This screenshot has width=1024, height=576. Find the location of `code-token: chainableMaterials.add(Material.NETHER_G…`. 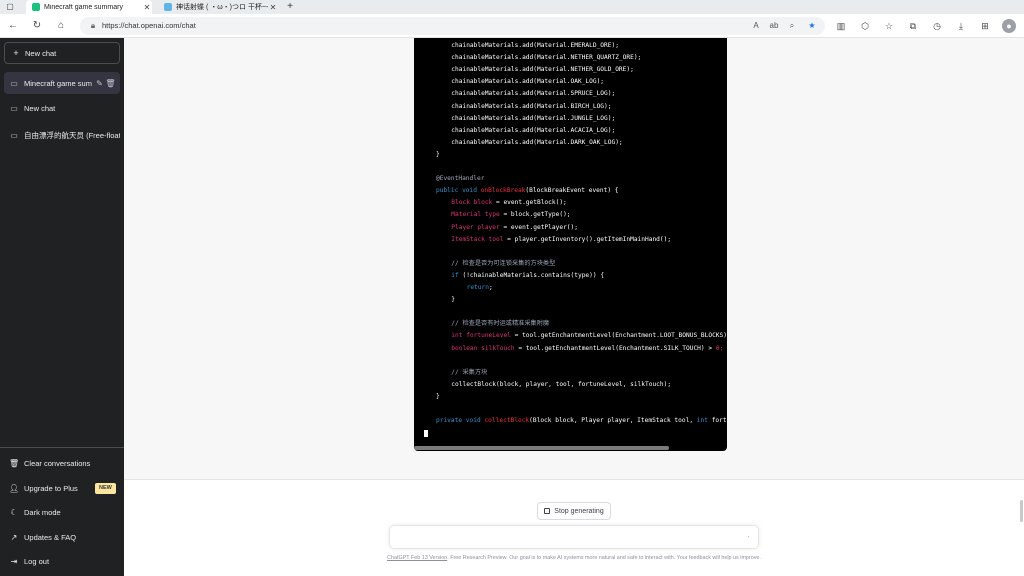

code-token: chainableMaterials.add(Material.NETHER_G… is located at coordinates (542, 70).